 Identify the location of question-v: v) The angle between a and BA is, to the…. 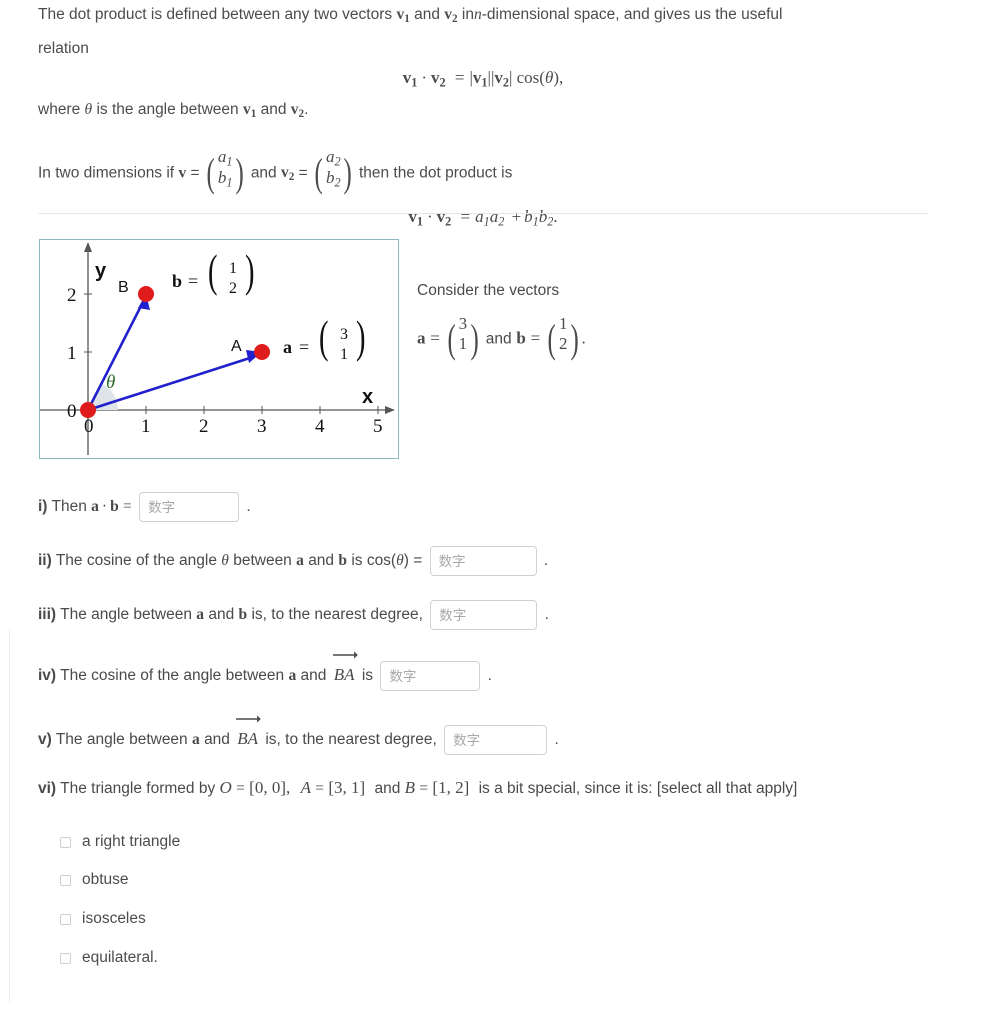
(298, 735).